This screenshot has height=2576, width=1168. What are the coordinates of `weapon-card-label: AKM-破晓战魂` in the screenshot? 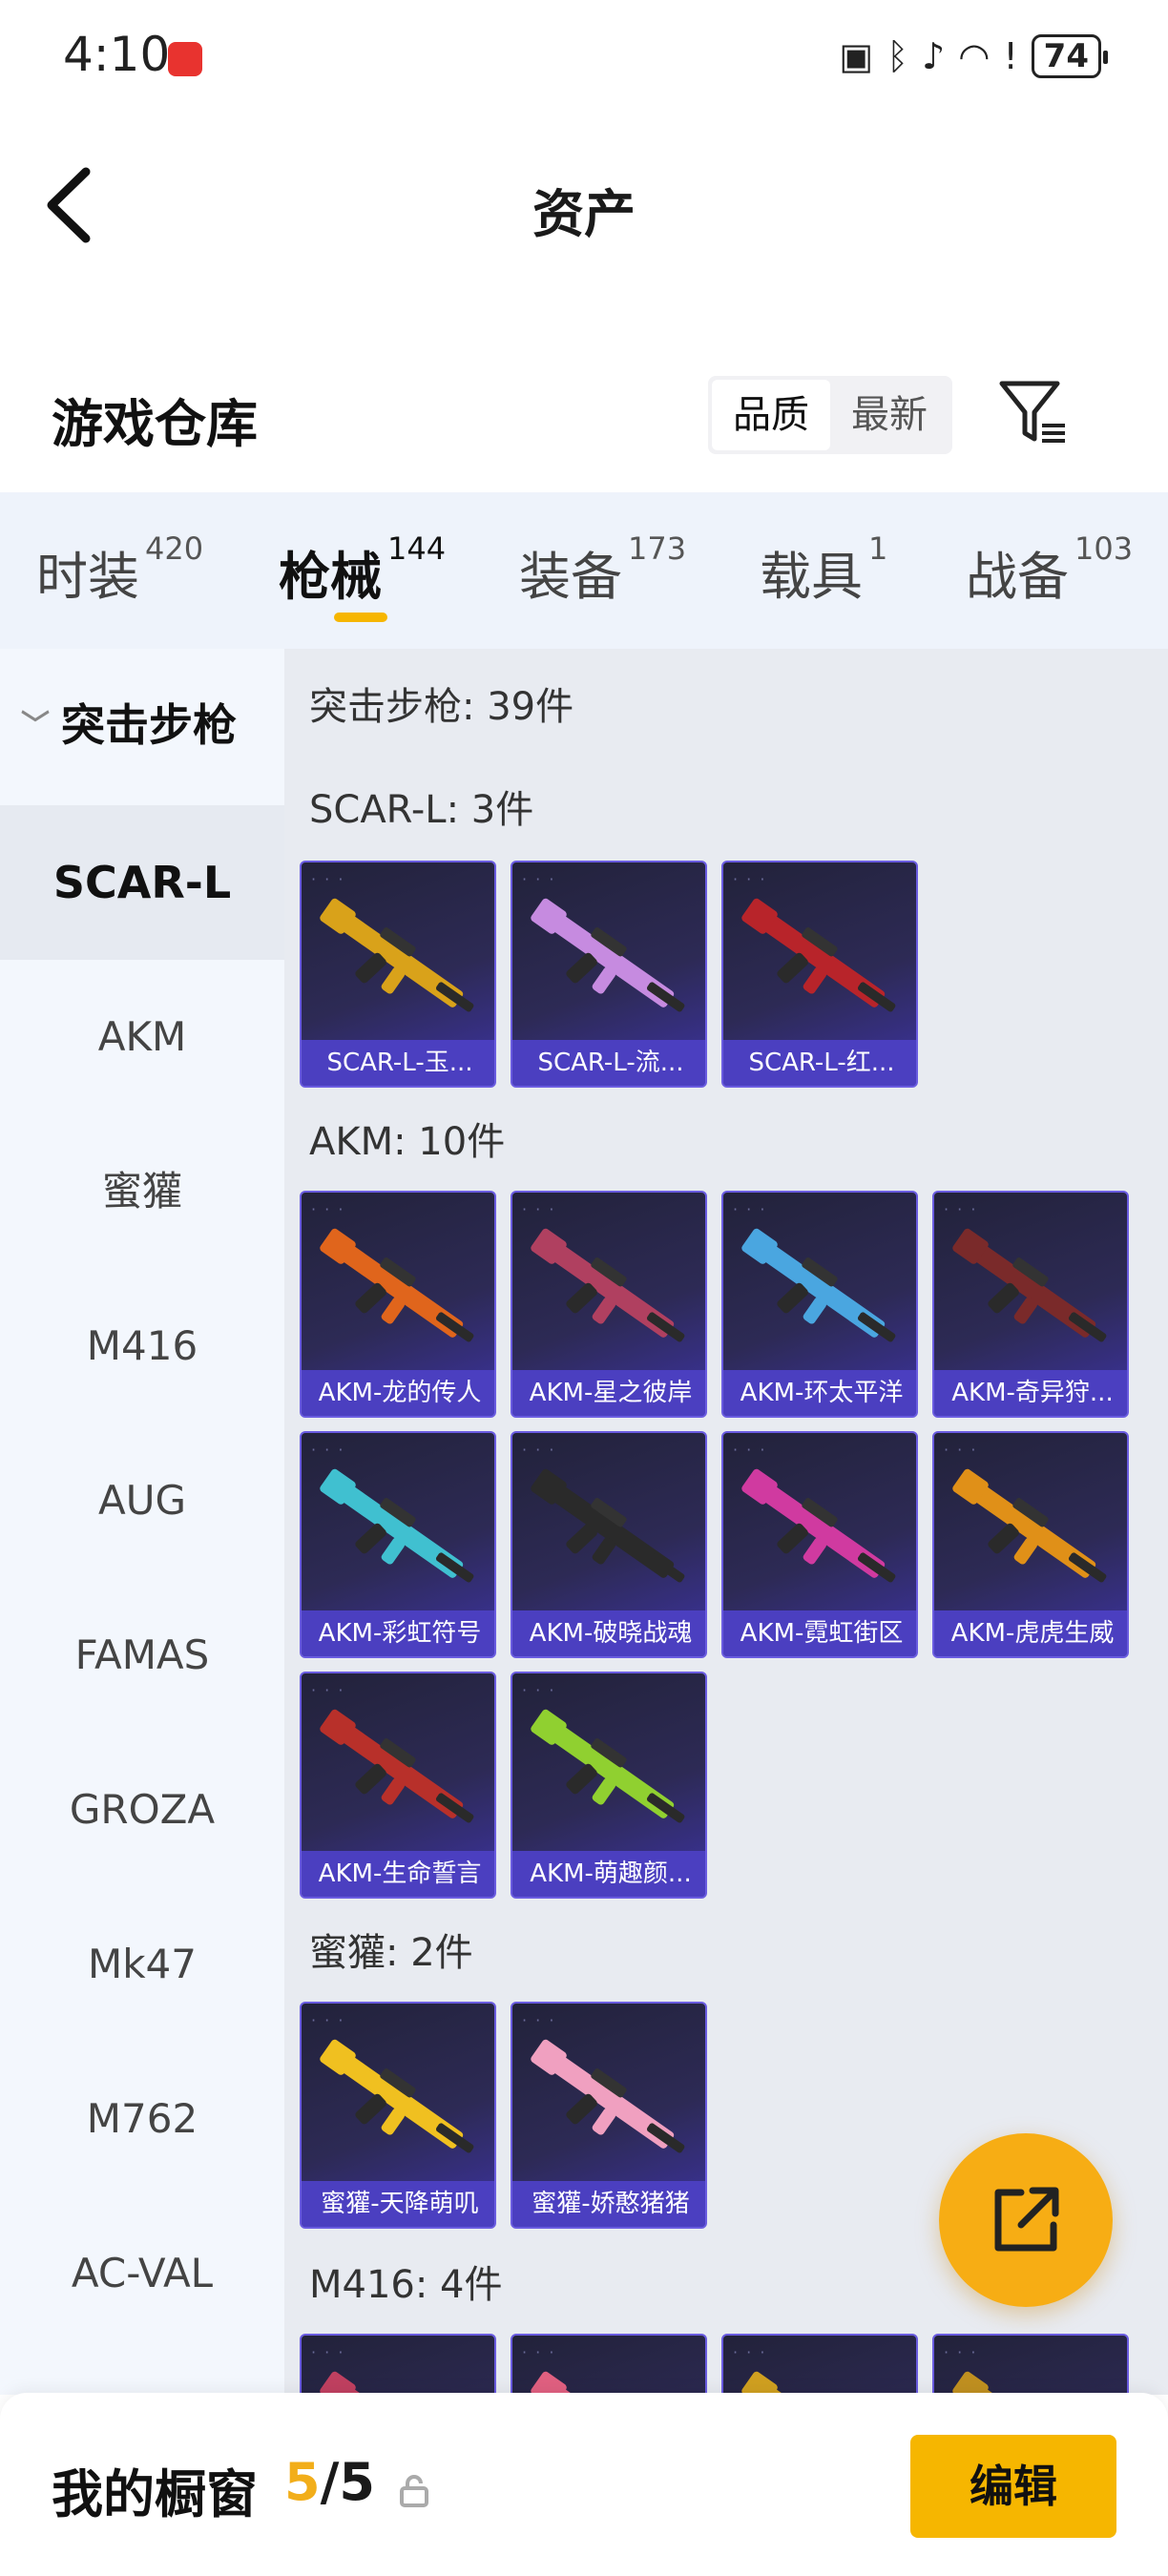 It's located at (608, 1633).